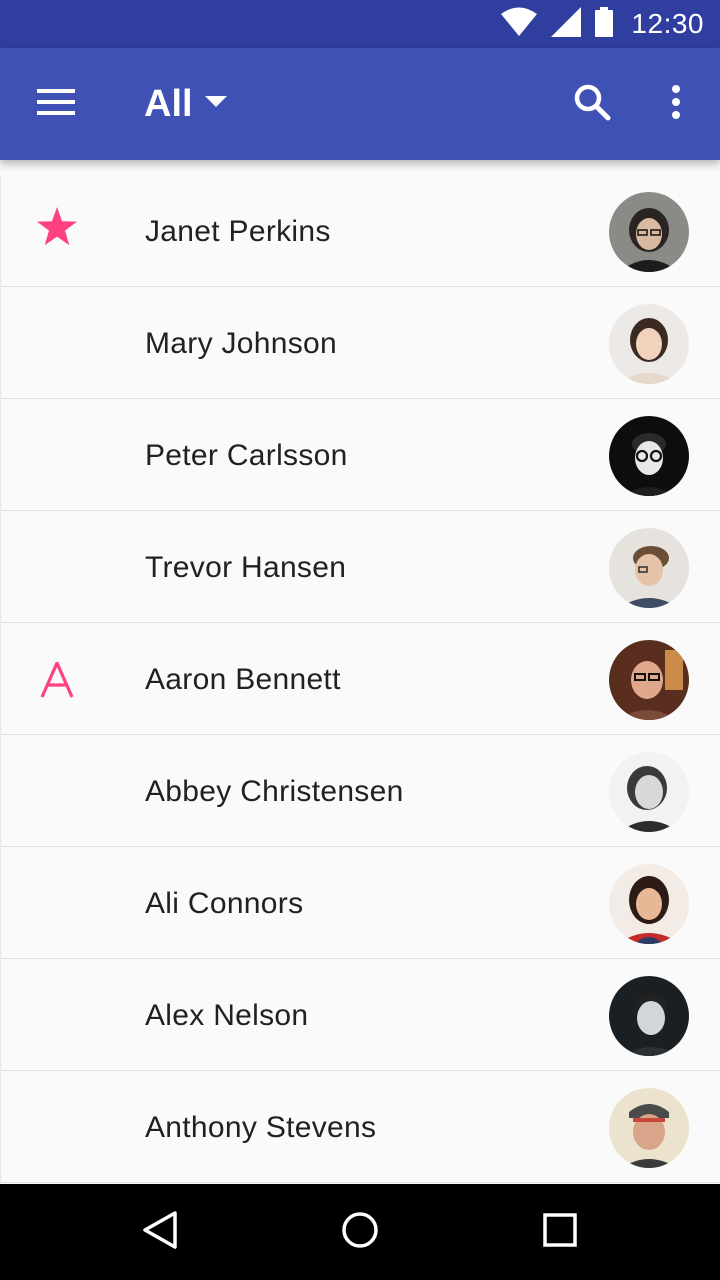  I want to click on more-vert-icon, so click(676, 104).